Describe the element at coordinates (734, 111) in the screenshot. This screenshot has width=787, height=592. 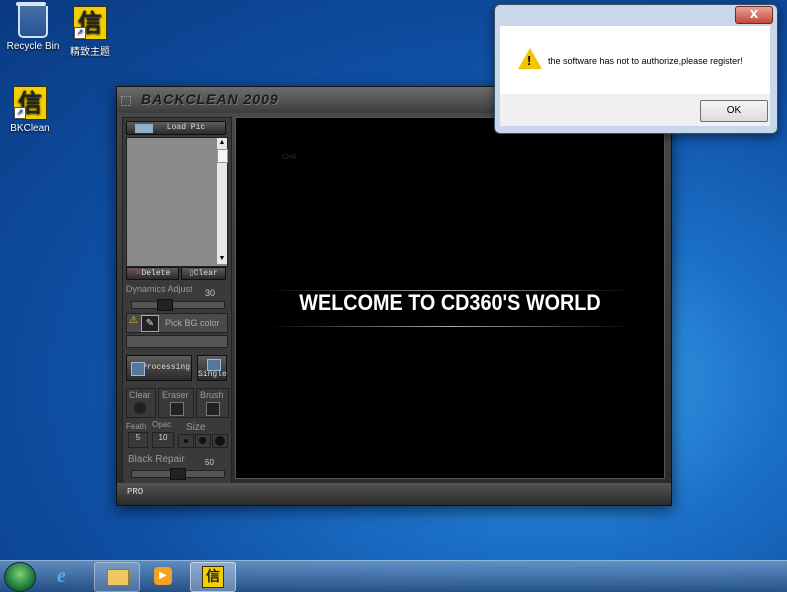
I see `ok-button: OK` at that location.